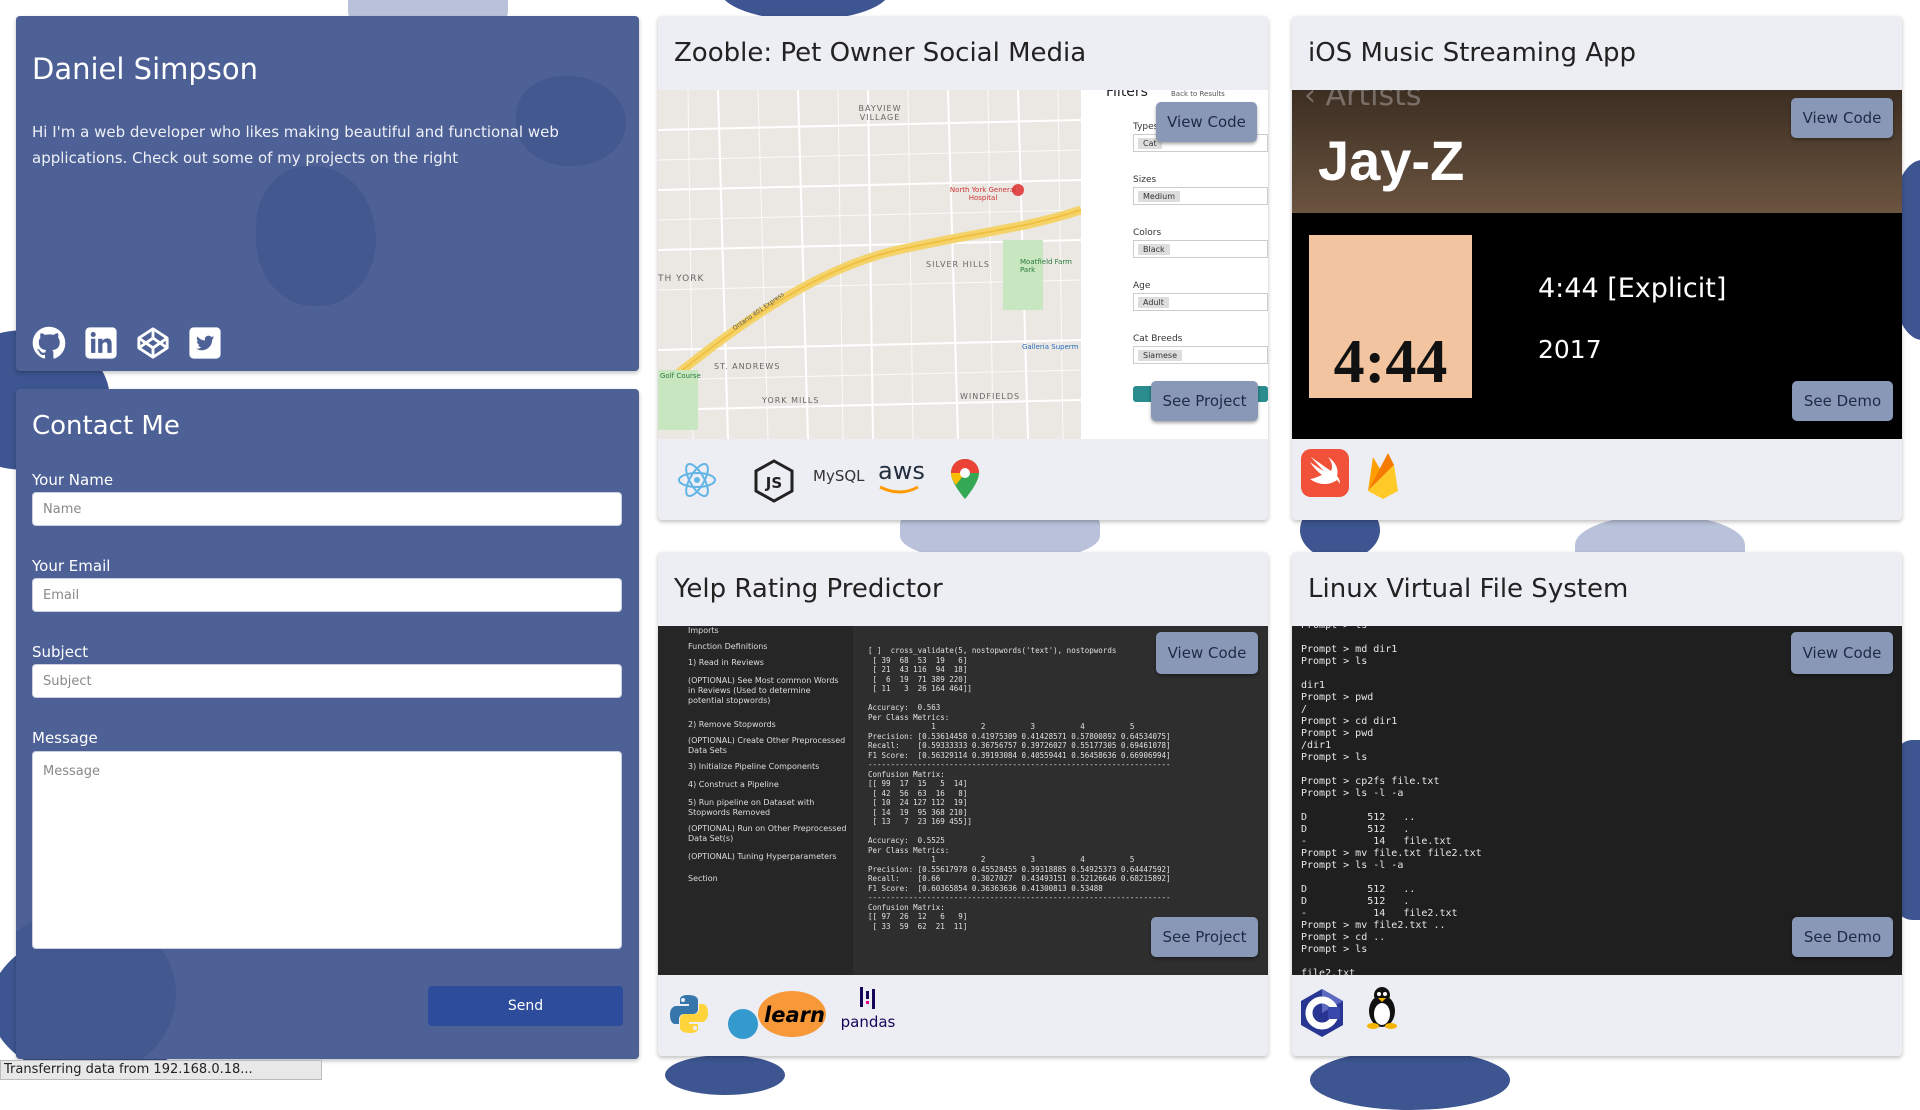 This screenshot has height=1110, width=1920. I want to click on swift-icon, so click(1325, 473).